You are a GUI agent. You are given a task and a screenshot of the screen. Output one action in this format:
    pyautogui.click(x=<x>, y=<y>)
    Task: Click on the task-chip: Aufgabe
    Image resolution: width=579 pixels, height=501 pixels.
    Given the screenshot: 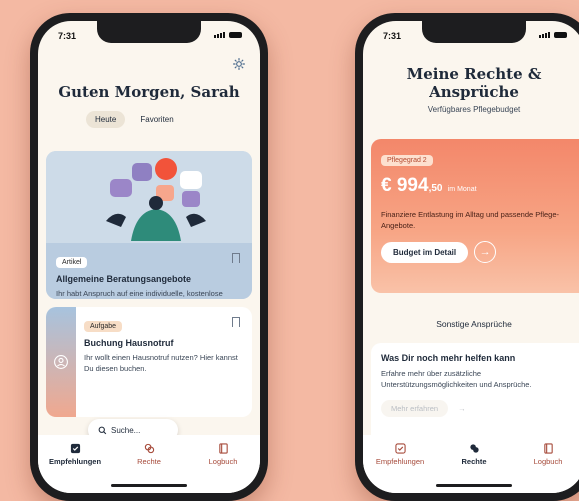 What is the action you would take?
    pyautogui.click(x=103, y=326)
    